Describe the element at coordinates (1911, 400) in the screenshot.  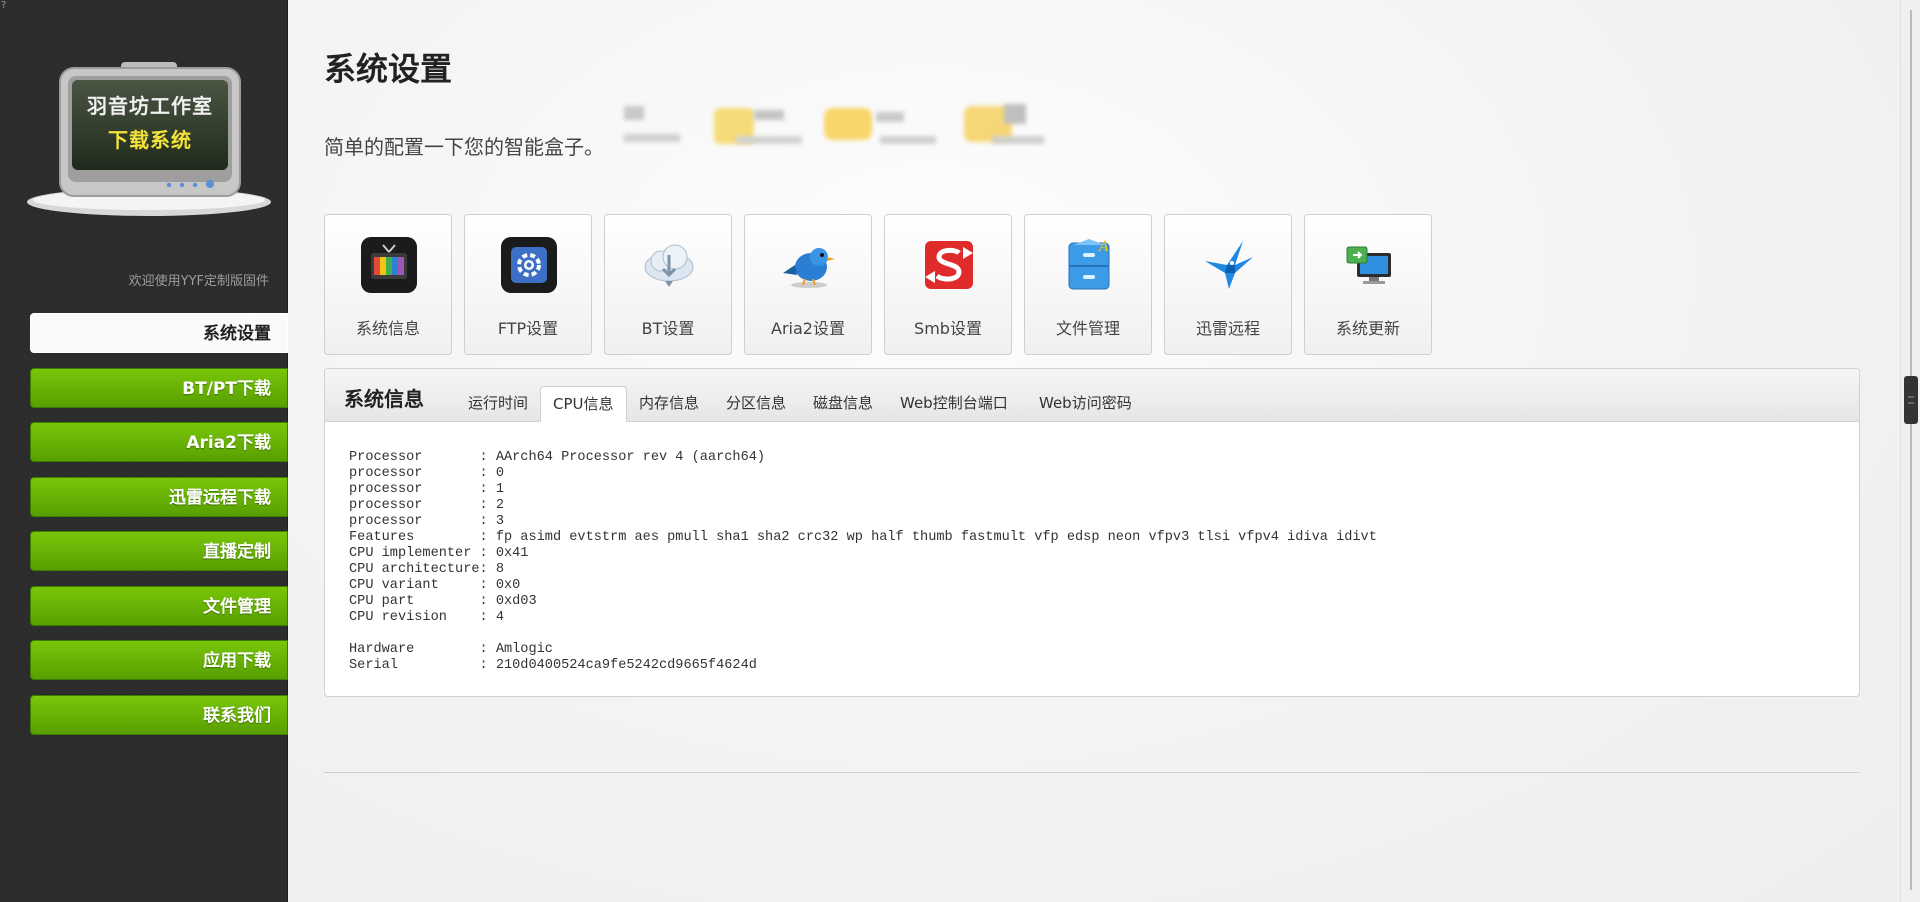
I see `scrollbar-thumb` at that location.